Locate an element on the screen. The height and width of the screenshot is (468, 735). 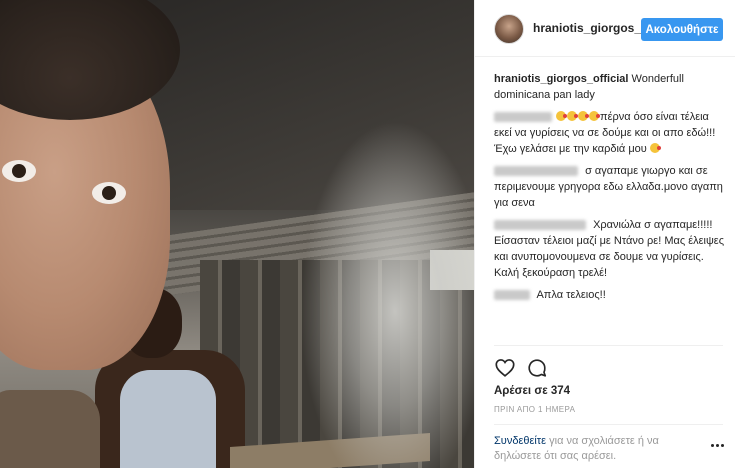
post-timestamp: ΠΡΙΝ ΑΠΟ 1 ΗΜΕΡΑ is located at coordinates (535, 409).